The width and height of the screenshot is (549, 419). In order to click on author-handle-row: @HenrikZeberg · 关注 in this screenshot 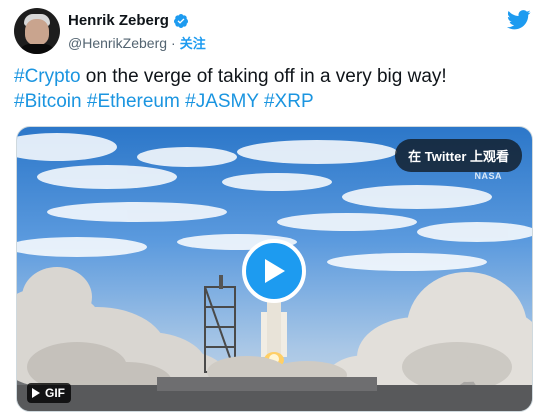, I will do `click(137, 42)`.